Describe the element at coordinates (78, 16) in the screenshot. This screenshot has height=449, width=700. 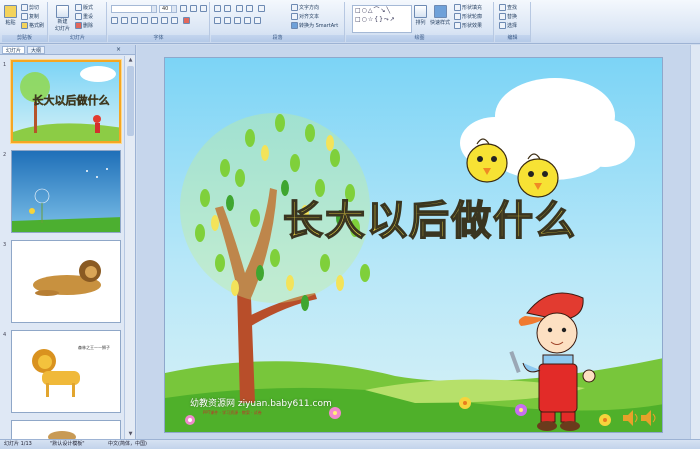
I see `reset-icon` at that location.